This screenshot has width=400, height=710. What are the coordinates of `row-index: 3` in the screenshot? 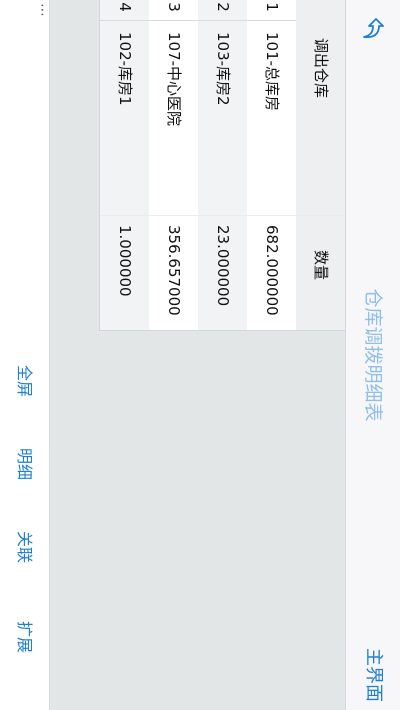 It's located at (174, 7).